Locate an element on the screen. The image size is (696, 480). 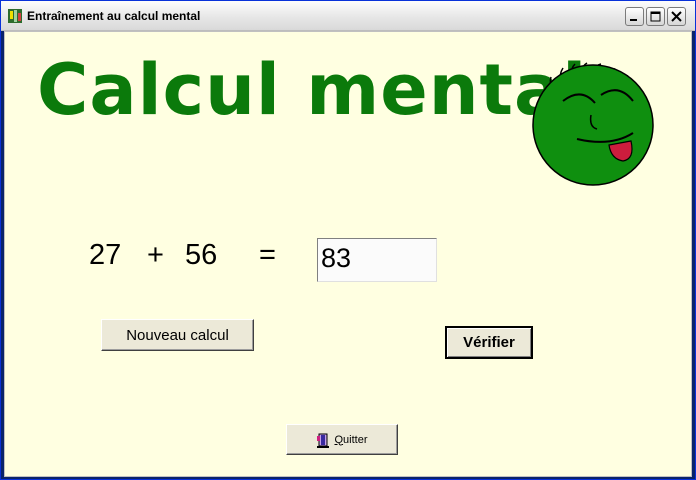
new-calculation-button: Nouveau calcul is located at coordinates (177, 335).